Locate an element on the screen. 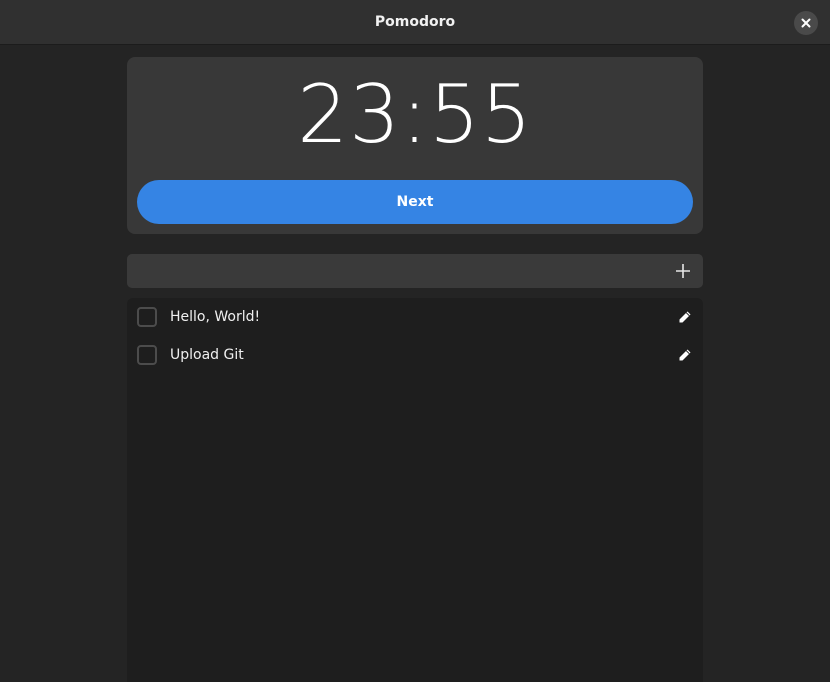  next-button: Next is located at coordinates (415, 202).